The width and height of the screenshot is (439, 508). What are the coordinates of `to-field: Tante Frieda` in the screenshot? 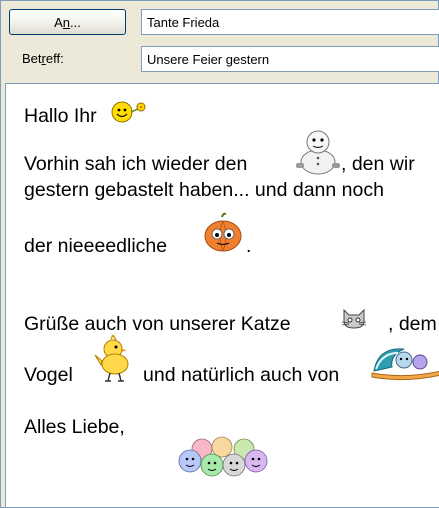 It's located at (290, 22).